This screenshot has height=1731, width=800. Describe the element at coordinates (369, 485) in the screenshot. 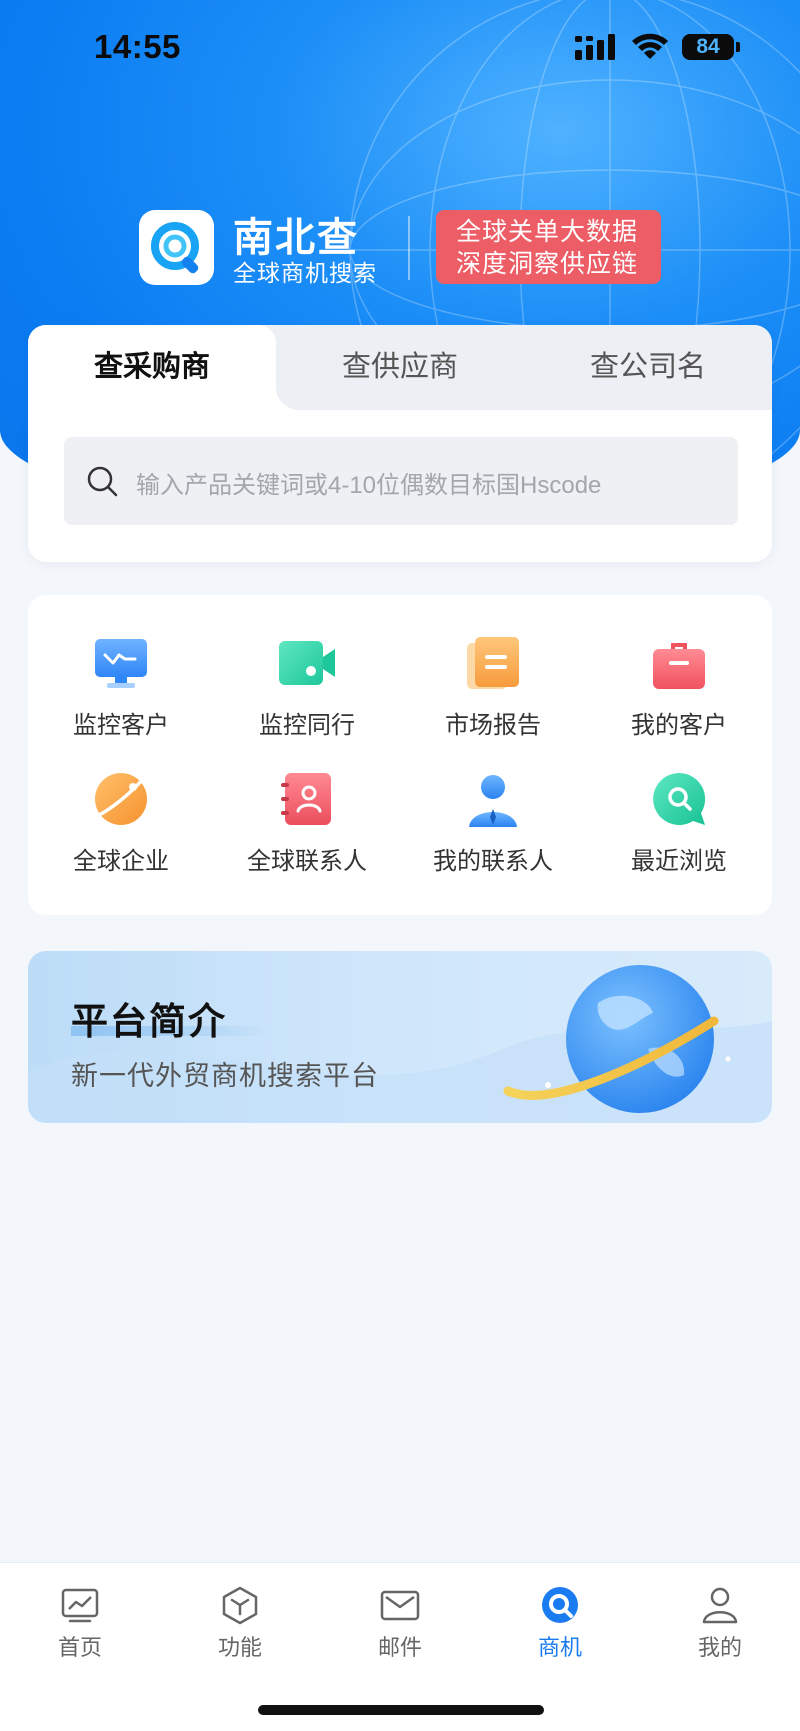

I see `search-placeholder: 输入产品关键词或4-10位偶数目标国Hscode` at that location.